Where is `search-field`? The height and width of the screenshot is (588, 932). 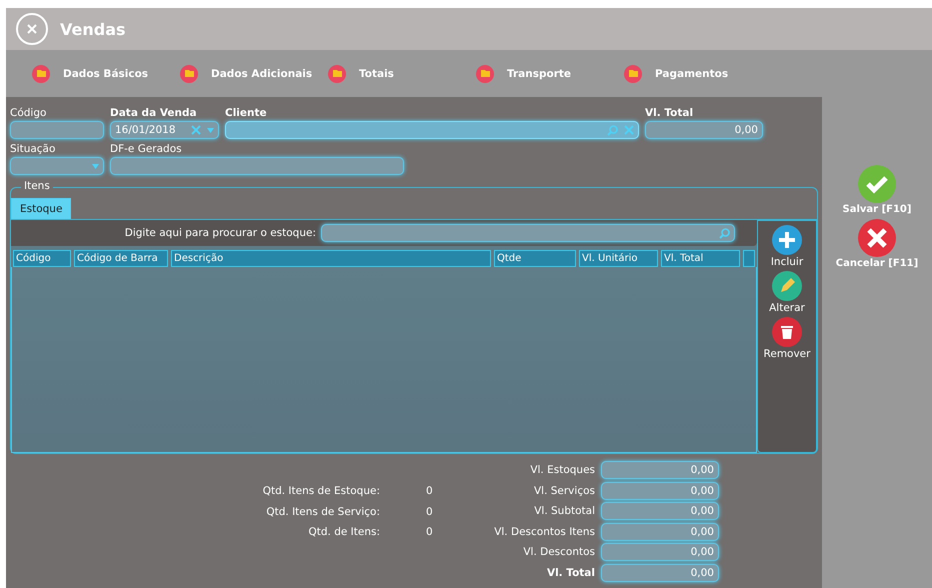 search-field is located at coordinates (528, 233).